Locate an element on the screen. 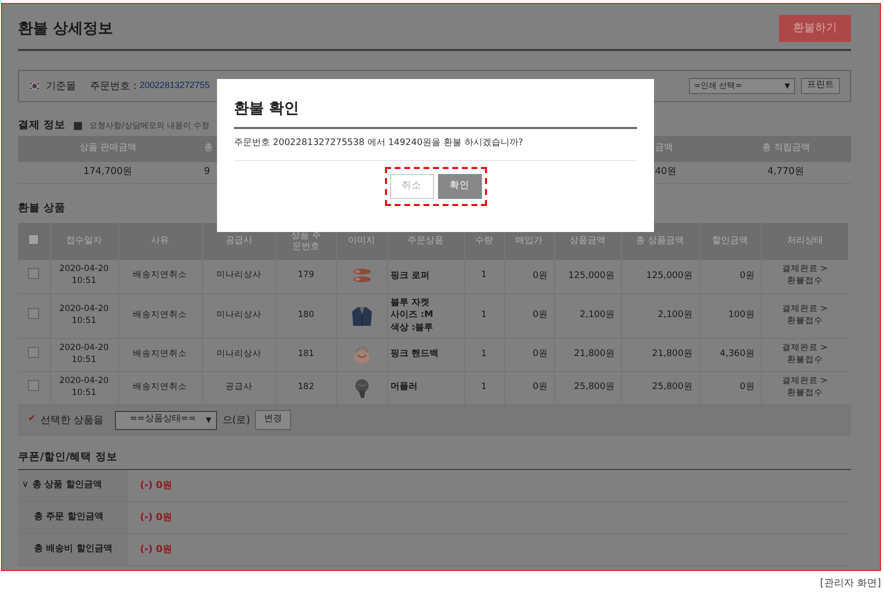  column-header: 금액 is located at coordinates (664, 149).